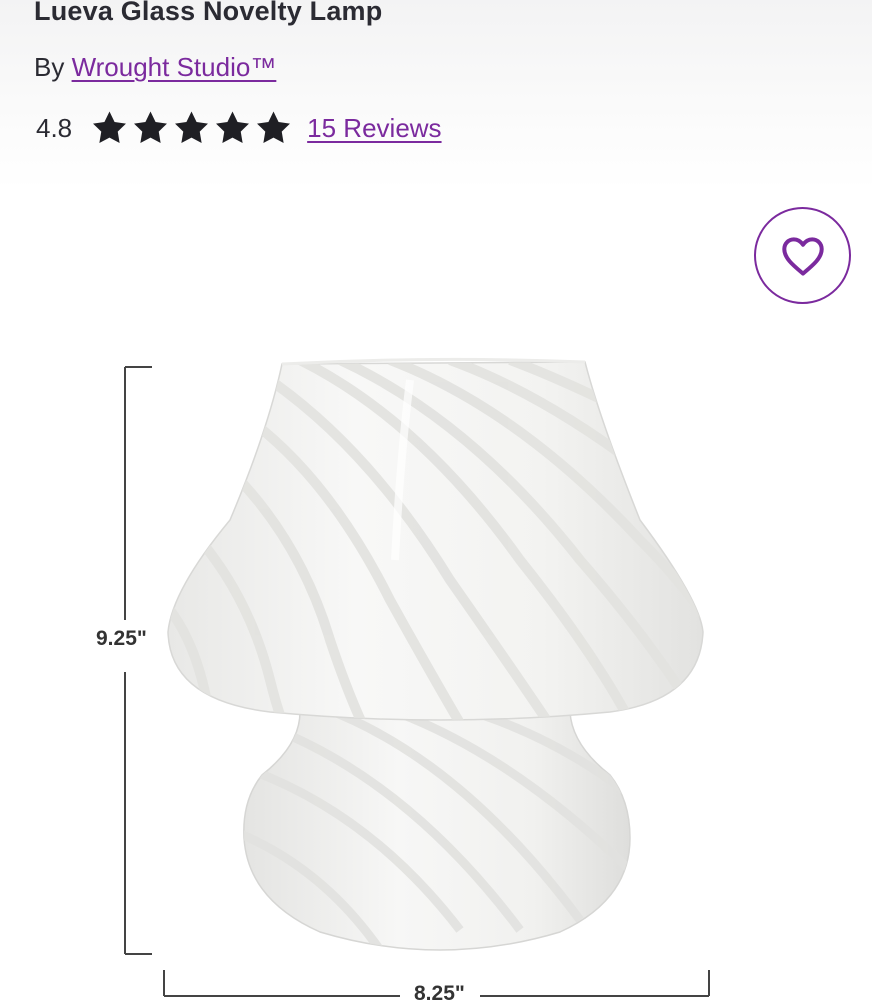  I want to click on rating-value: 4.8, so click(54, 127).